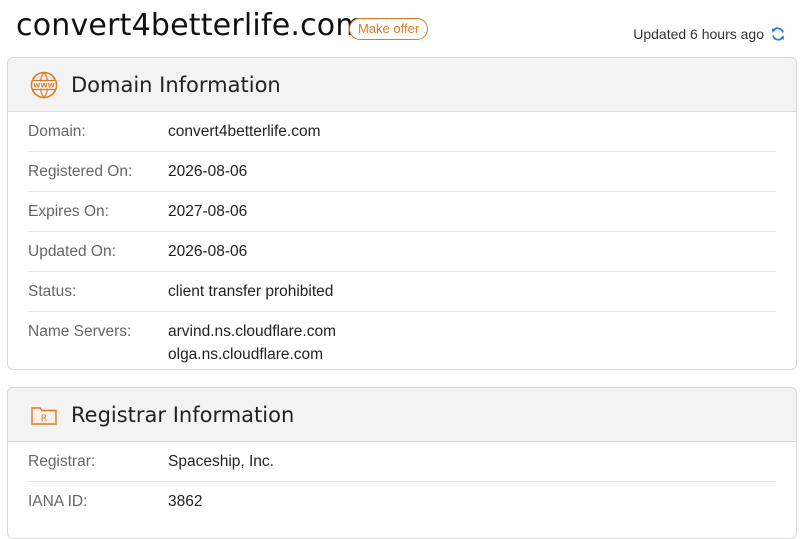  Describe the element at coordinates (72, 251) in the screenshot. I see `row-label: Updated On:` at that location.